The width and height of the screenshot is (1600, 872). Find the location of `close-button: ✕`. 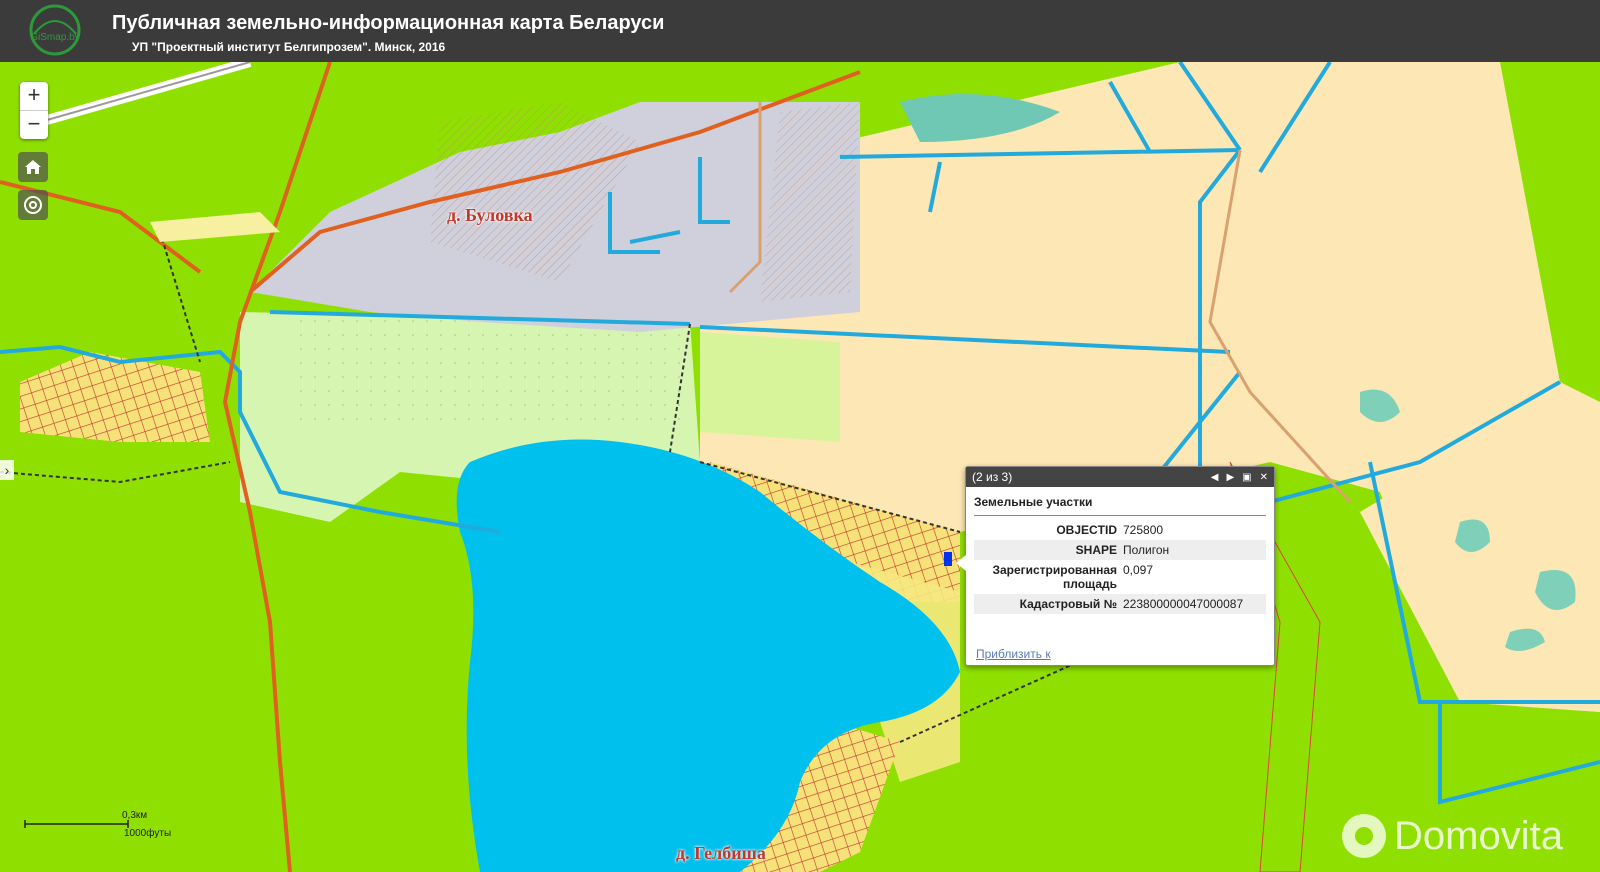

close-button: ✕ is located at coordinates (1264, 477).